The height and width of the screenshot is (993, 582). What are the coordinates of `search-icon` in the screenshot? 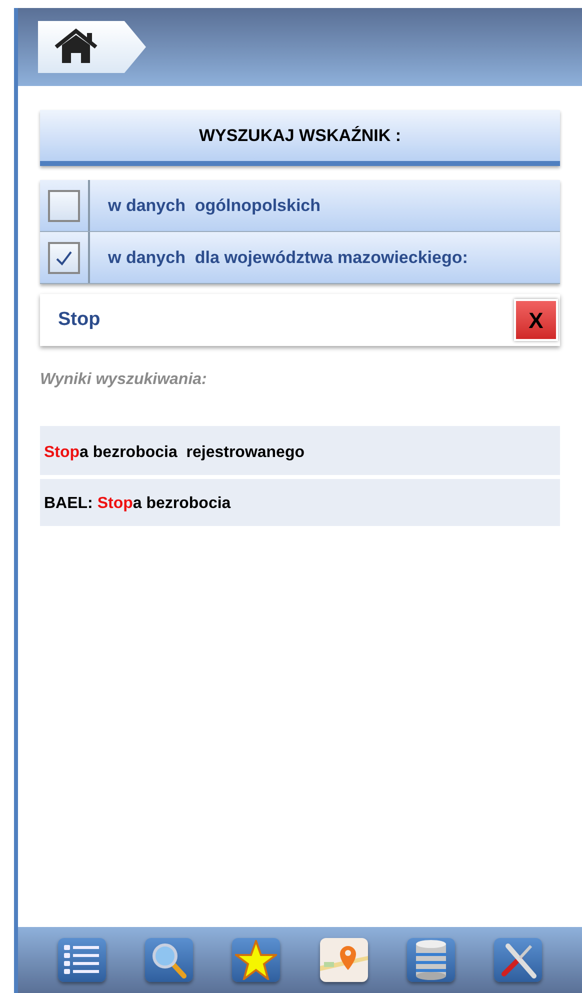 It's located at (168, 960).